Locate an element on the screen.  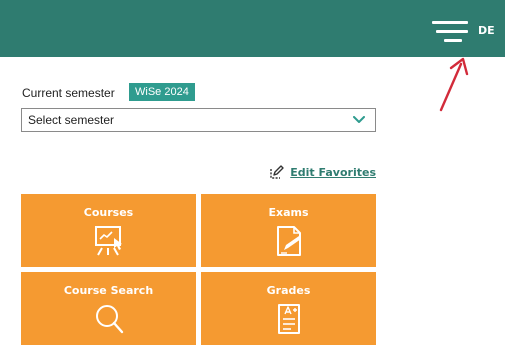
tile-course-search-label: Course Search is located at coordinates (108, 290).